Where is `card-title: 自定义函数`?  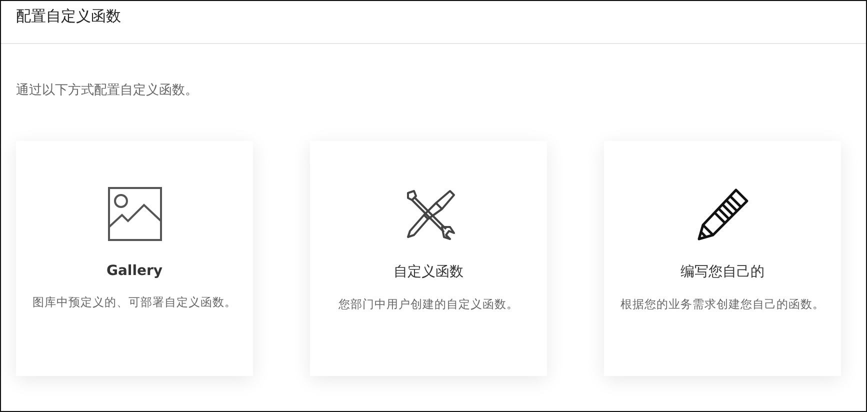
card-title: 自定义函数 is located at coordinates (429, 272).